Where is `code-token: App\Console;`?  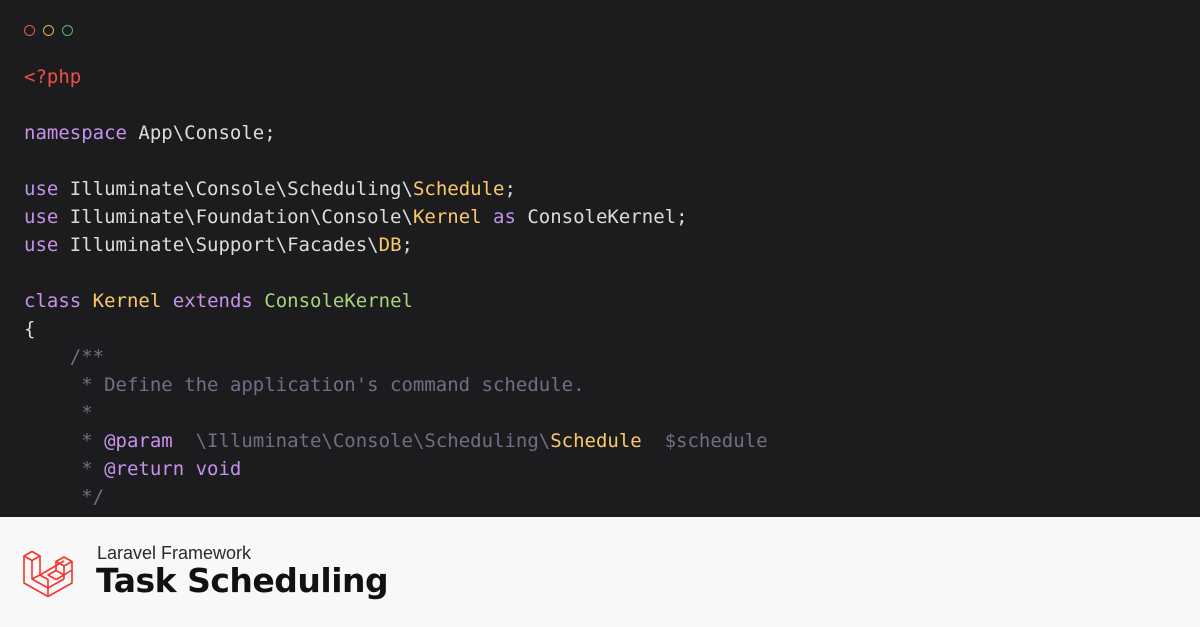 code-token: App\Console; is located at coordinates (201, 133).